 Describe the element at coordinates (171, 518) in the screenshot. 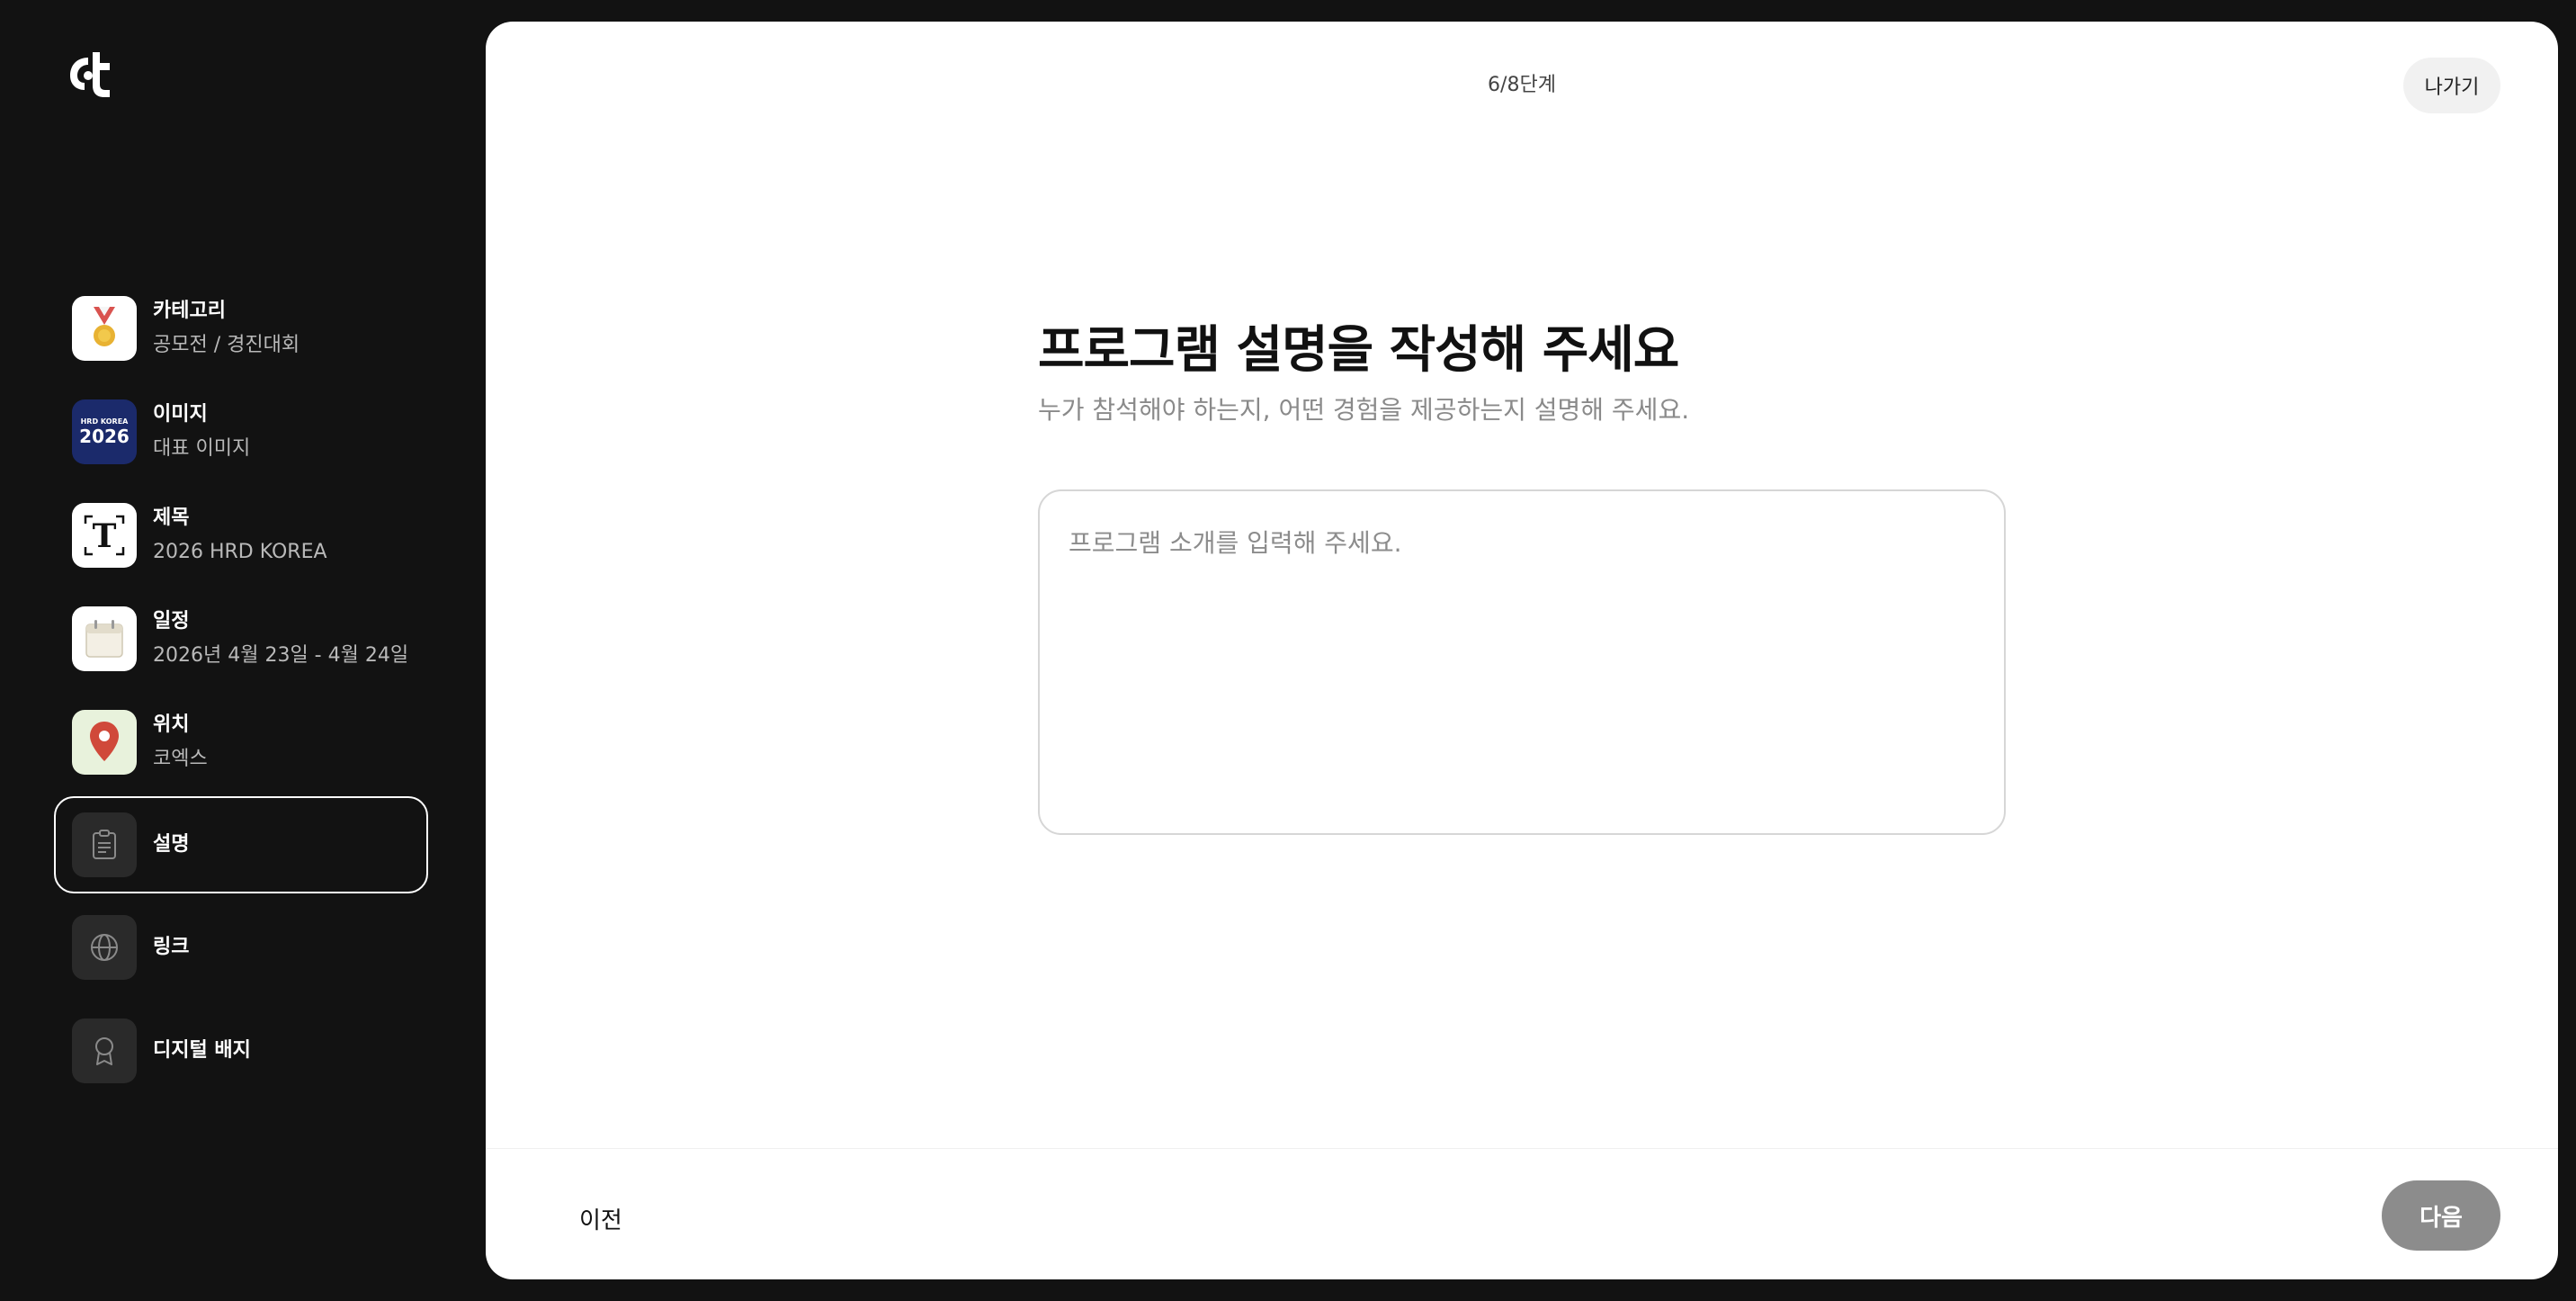

I see `step-title: 제목` at that location.